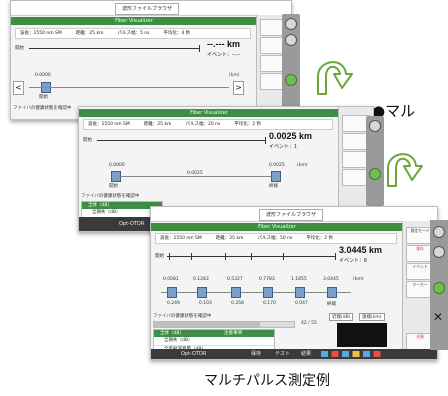  What do you see at coordinates (438, 317) in the screenshot?
I see `close-icon: ✕` at bounding box center [438, 317].